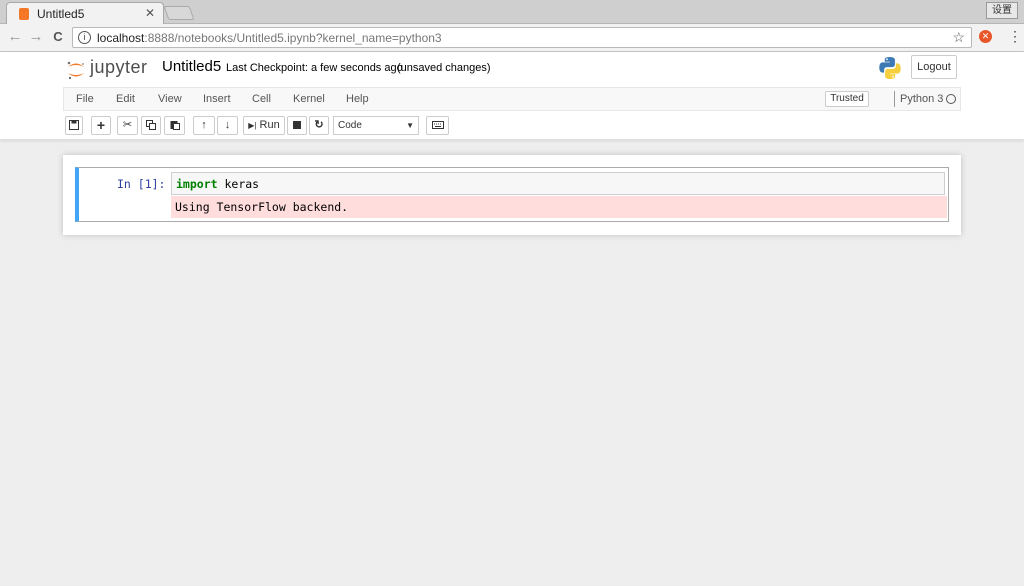 The height and width of the screenshot is (586, 1024). What do you see at coordinates (58, 37) in the screenshot?
I see `reload-icon: C` at bounding box center [58, 37].